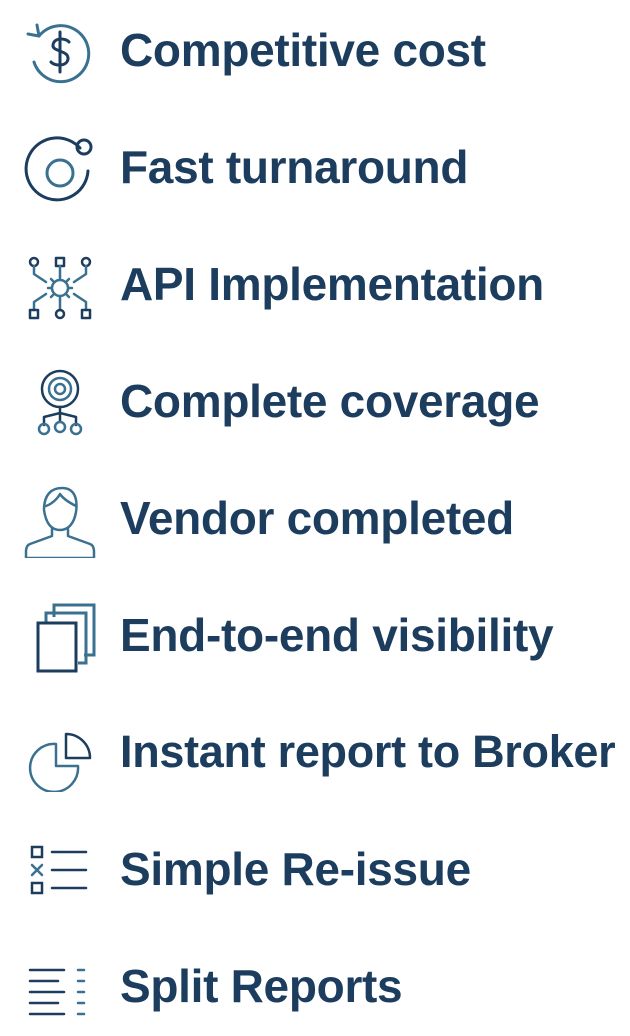  I want to click on feature-complete-coverage: Complete coverage, so click(315, 401).